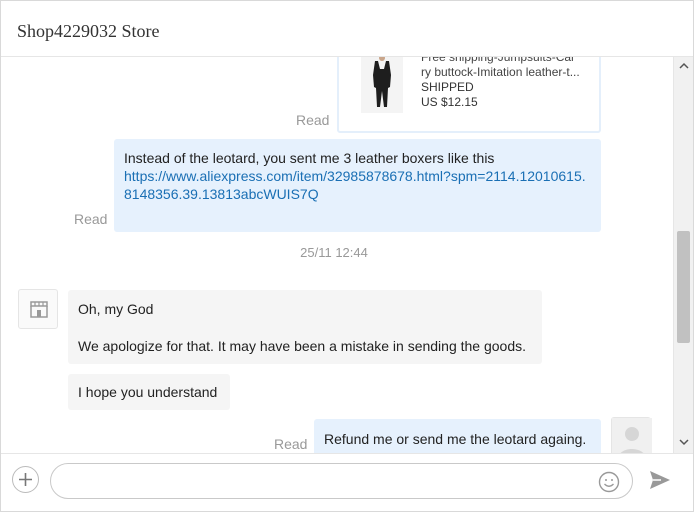 This screenshot has width=694, height=512. I want to click on send-icon, so click(660, 480).